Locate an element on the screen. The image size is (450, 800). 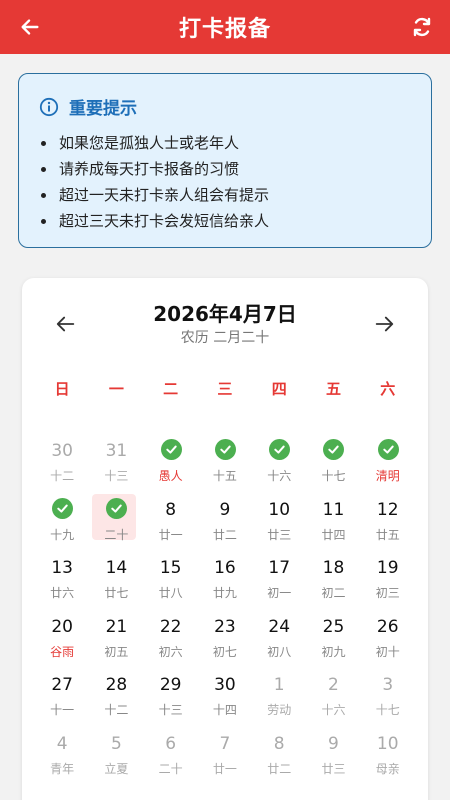
next-month-button is located at coordinates (384, 324).